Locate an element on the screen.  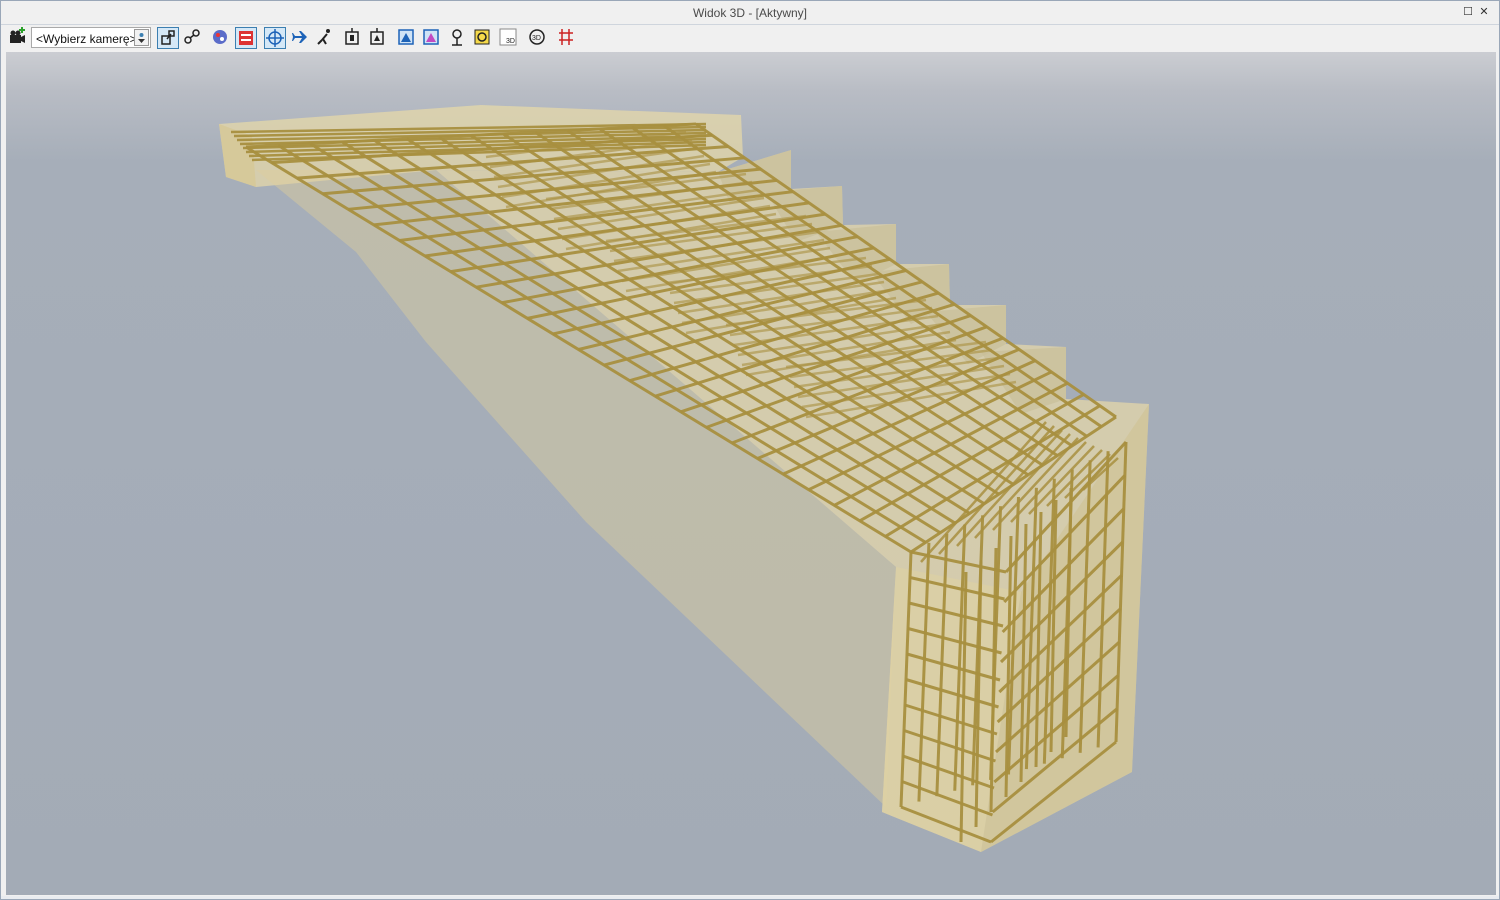
view-link-icon is located at coordinates (193, 38).